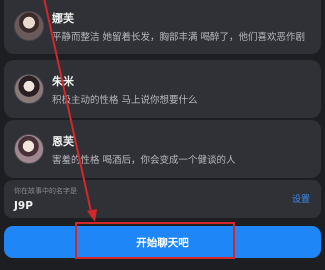 Image resolution: width=325 pixels, height=270 pixels. I want to click on start-chat-label: 开始聊天吧, so click(162, 242).